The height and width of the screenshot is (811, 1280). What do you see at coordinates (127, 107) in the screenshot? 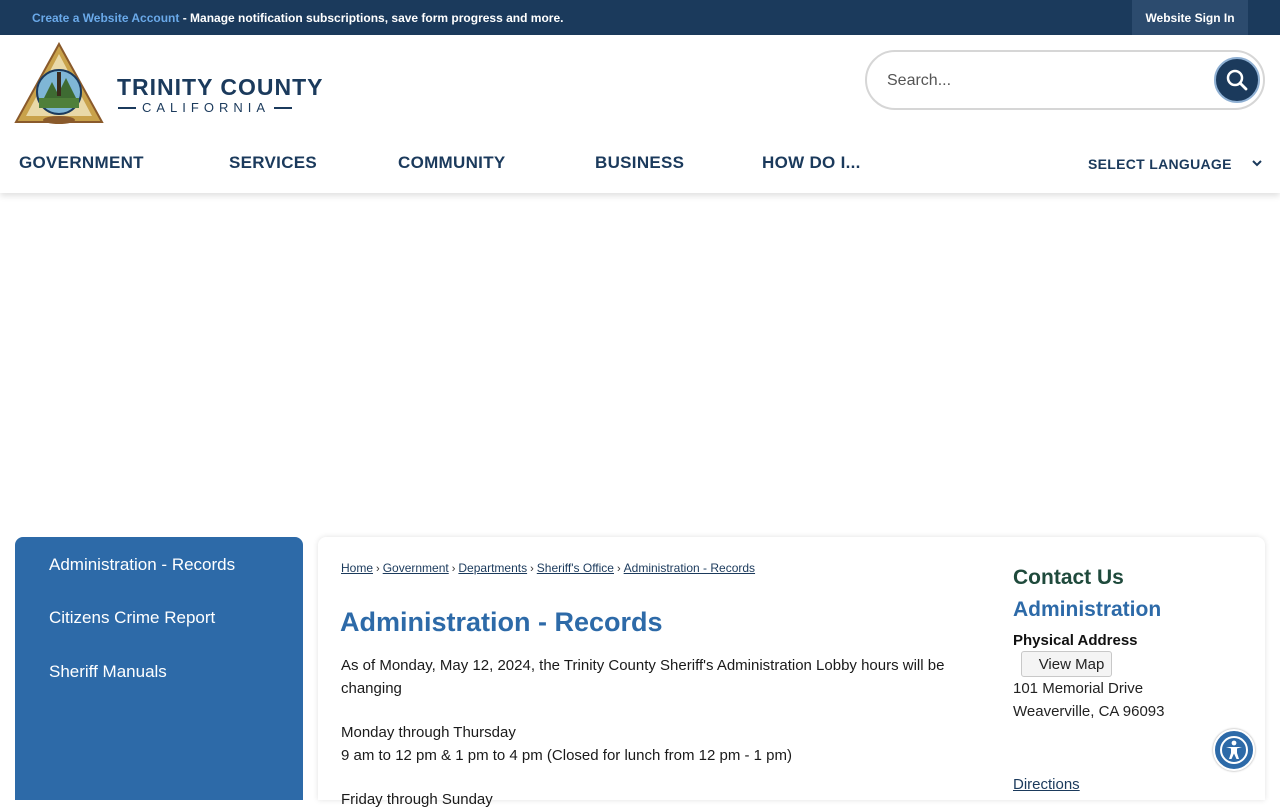
I see `logo-rule-left` at bounding box center [127, 107].